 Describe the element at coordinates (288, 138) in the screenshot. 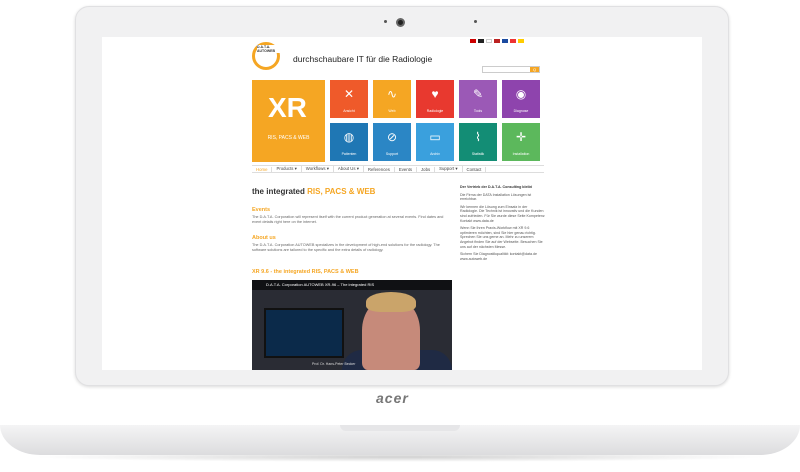

I see `hero-subtitle: RIS, PACS & WEB` at that location.